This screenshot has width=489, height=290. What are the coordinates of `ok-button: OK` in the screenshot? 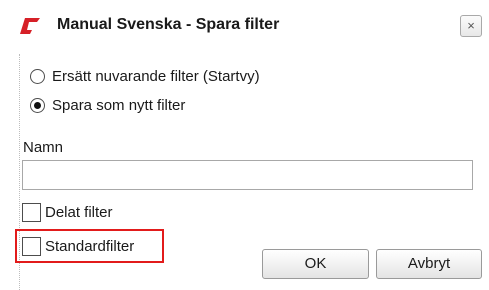 It's located at (315, 264).